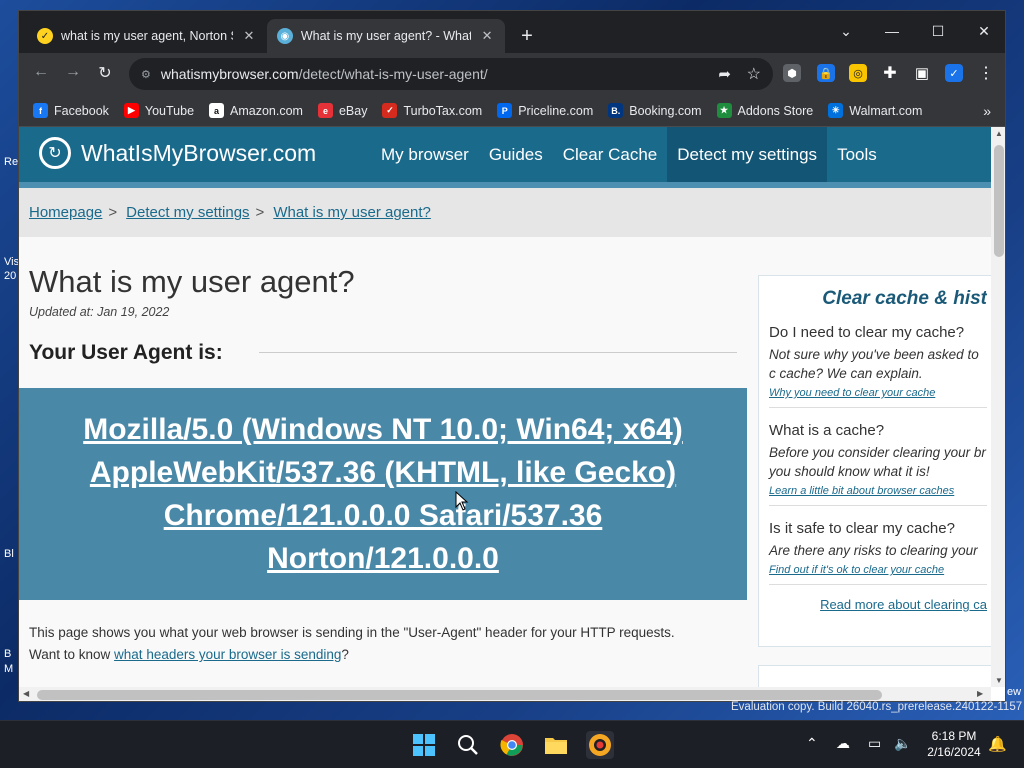  I want to click on notification-bell-icon: 🔔, so click(997, 744).